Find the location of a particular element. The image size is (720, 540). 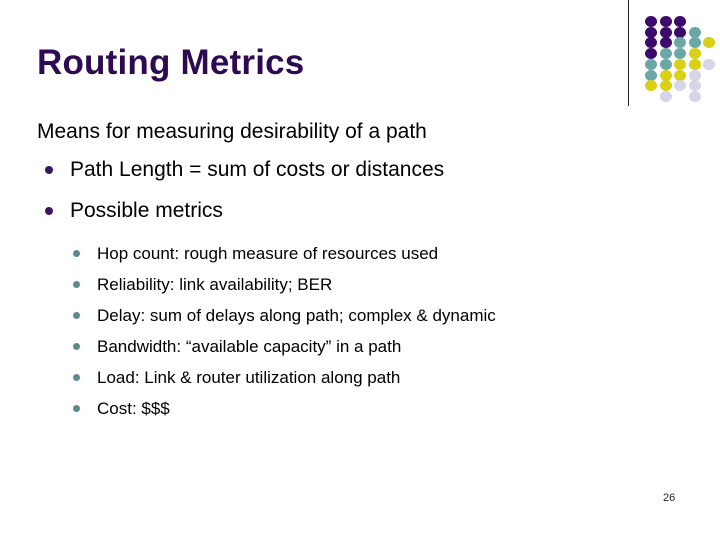

list-item: Possible metrics is located at coordinates (360, 211).